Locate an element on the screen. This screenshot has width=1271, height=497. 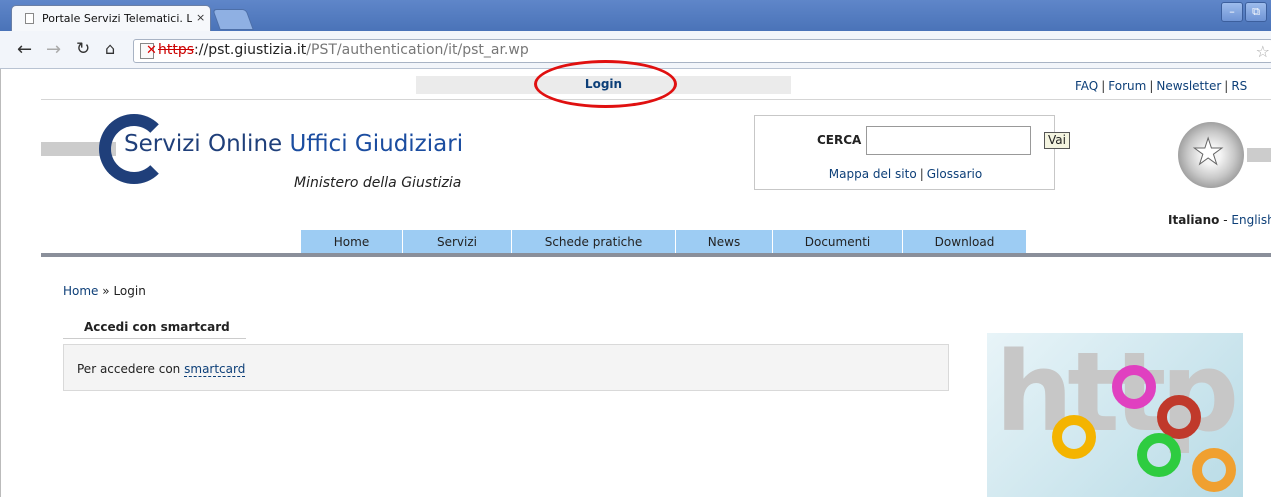
info-text: Per accedere con is located at coordinates (129, 369).